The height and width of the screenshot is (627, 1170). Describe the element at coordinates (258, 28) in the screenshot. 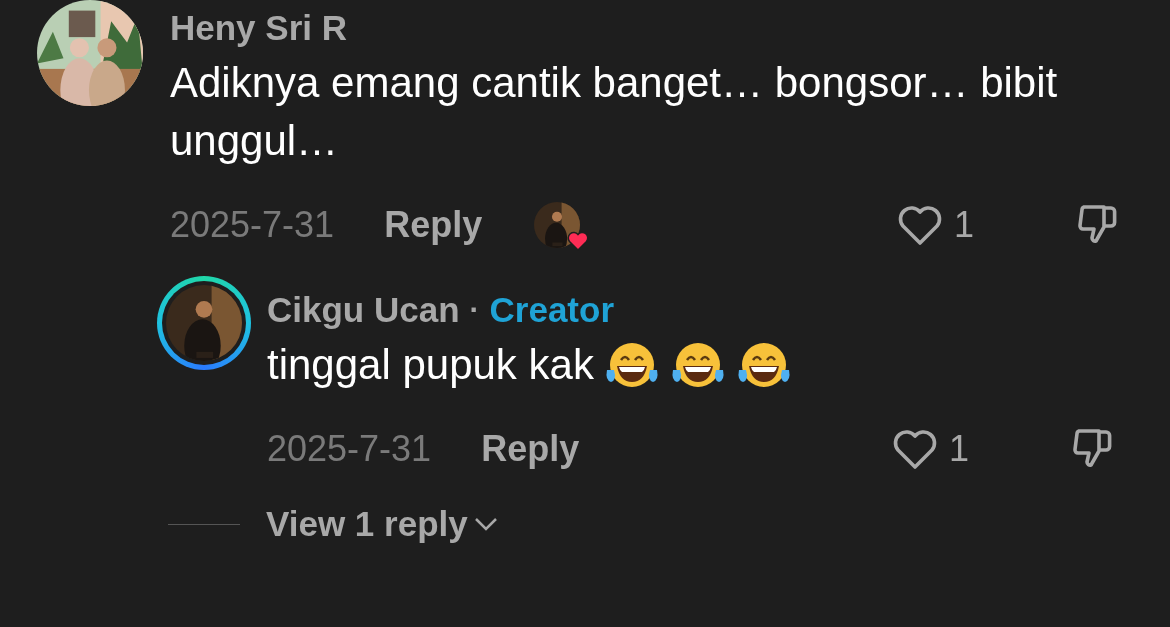

I see `comment-author: Heny Sri R` at that location.